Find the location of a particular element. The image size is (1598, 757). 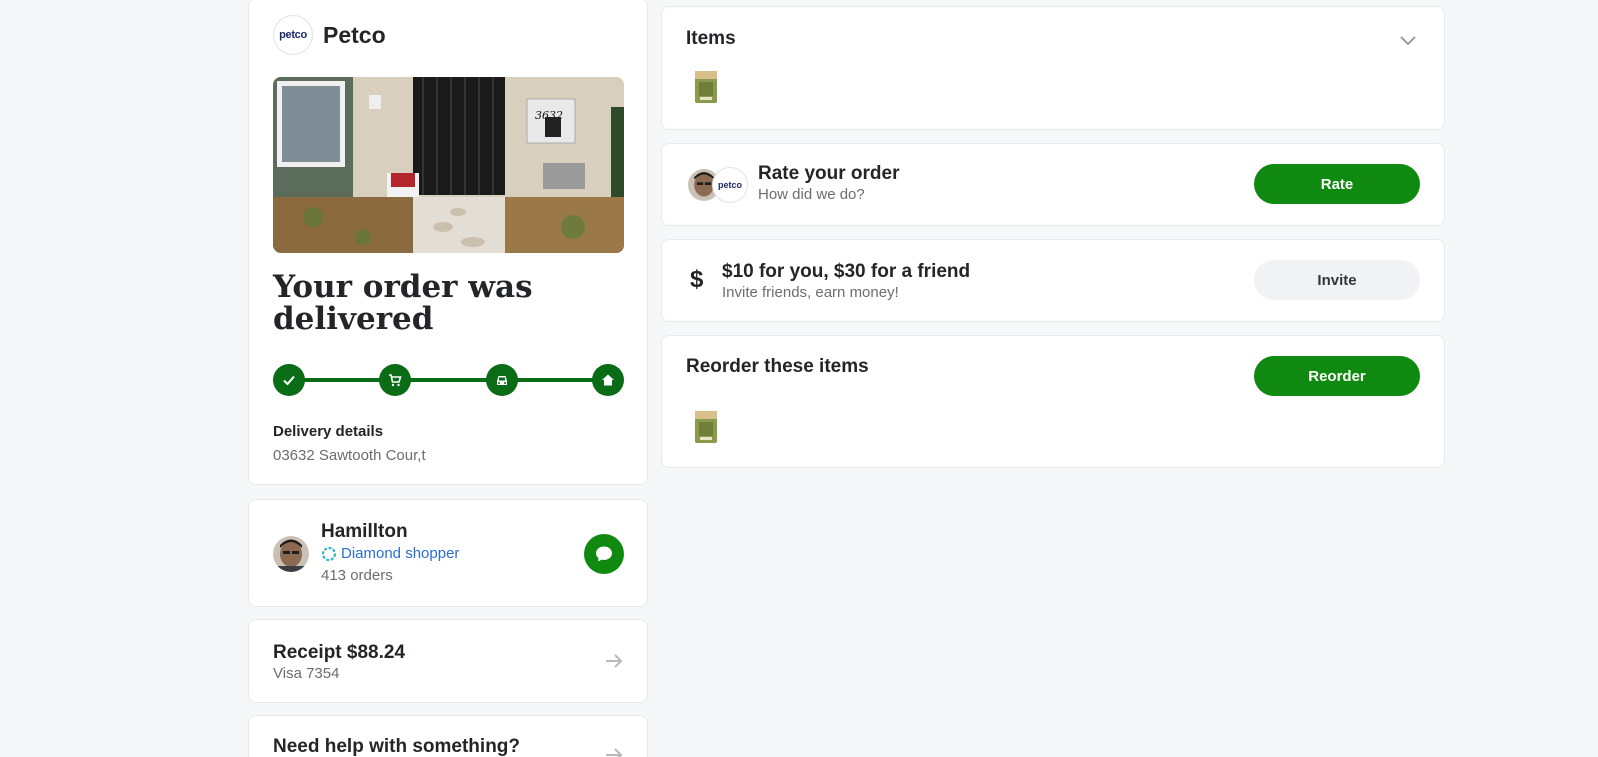

reorder-card: Reorder these items Reorder is located at coordinates (1053, 401).